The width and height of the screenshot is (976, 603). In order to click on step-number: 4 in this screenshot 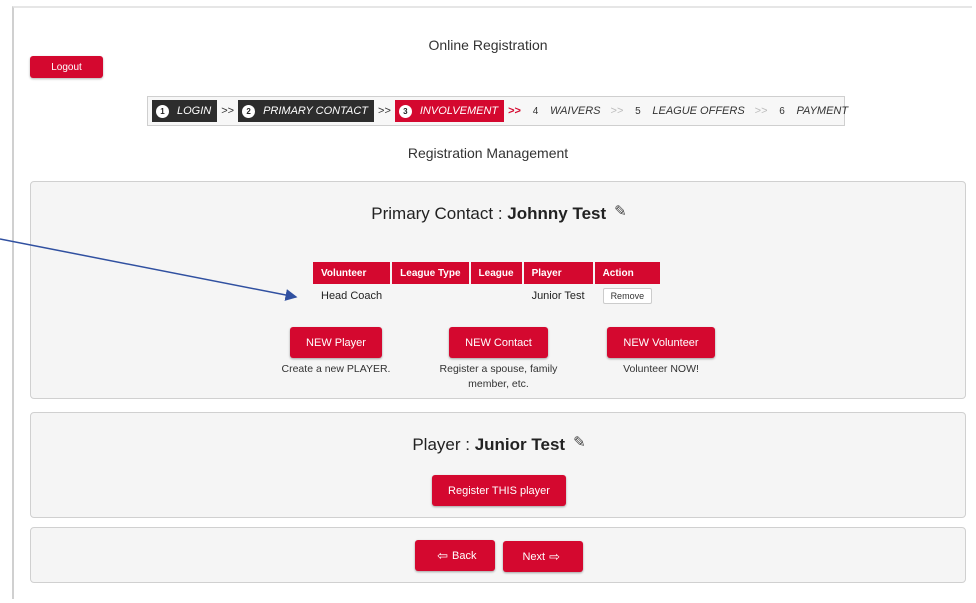, I will do `click(535, 111)`.